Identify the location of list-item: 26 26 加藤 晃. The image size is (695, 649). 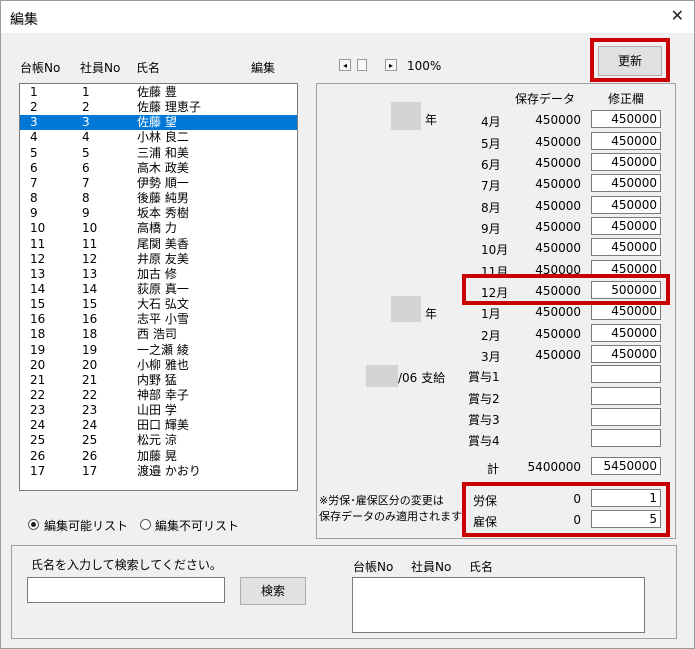
(158, 456).